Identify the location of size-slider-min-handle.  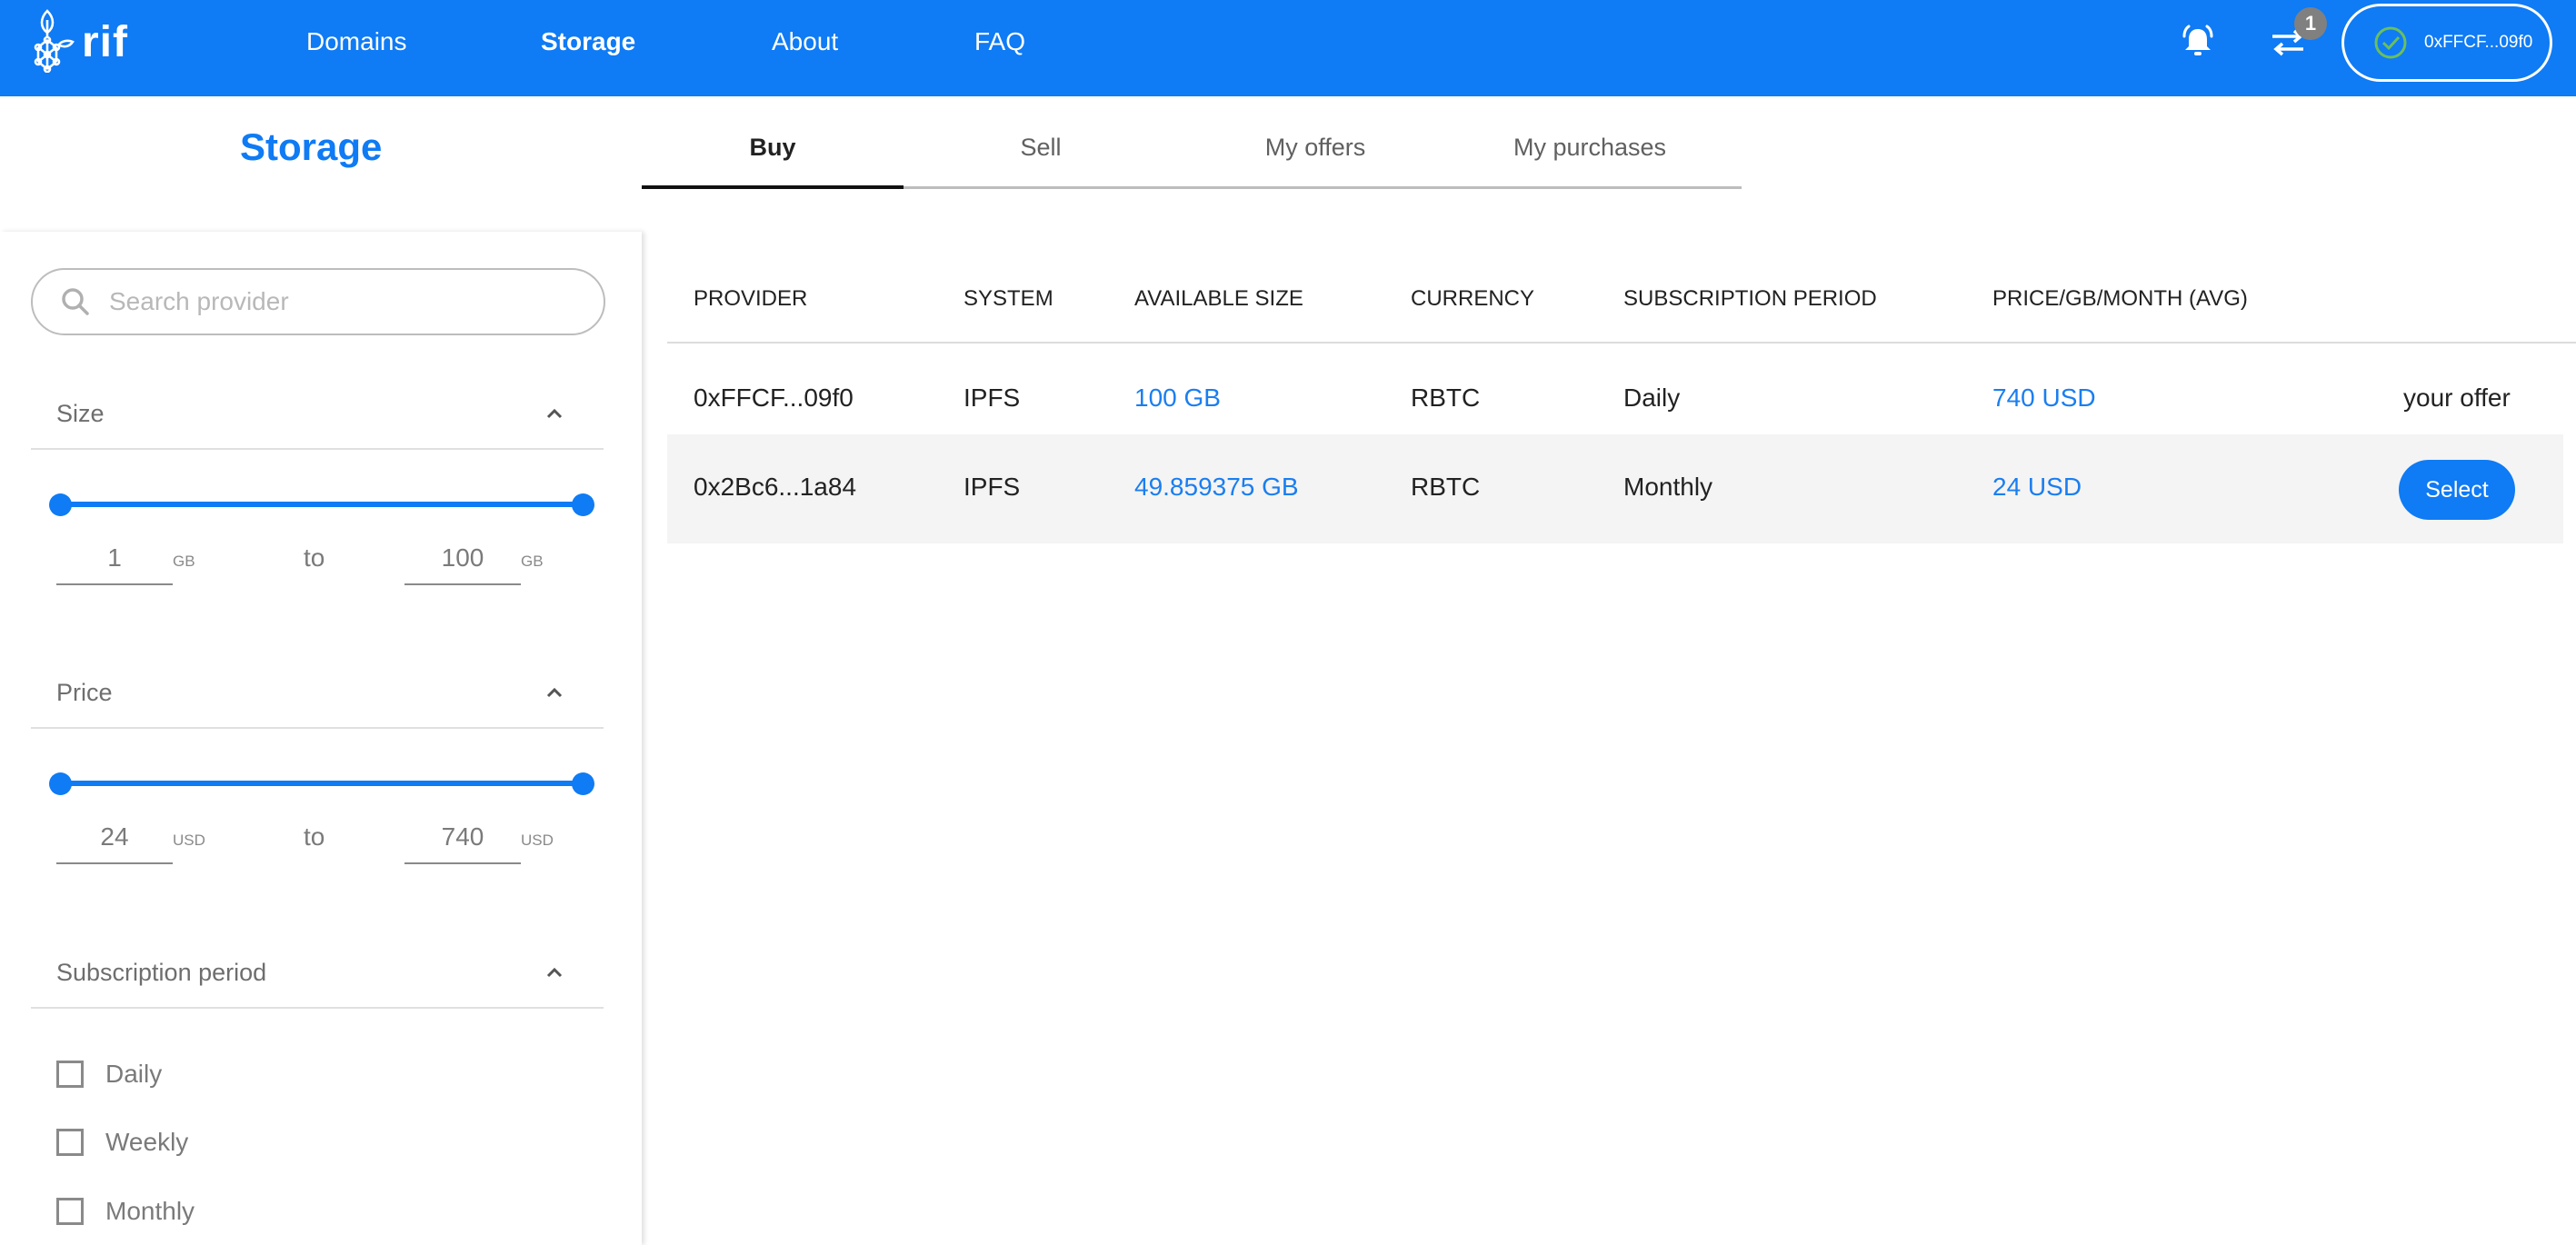
(60, 504).